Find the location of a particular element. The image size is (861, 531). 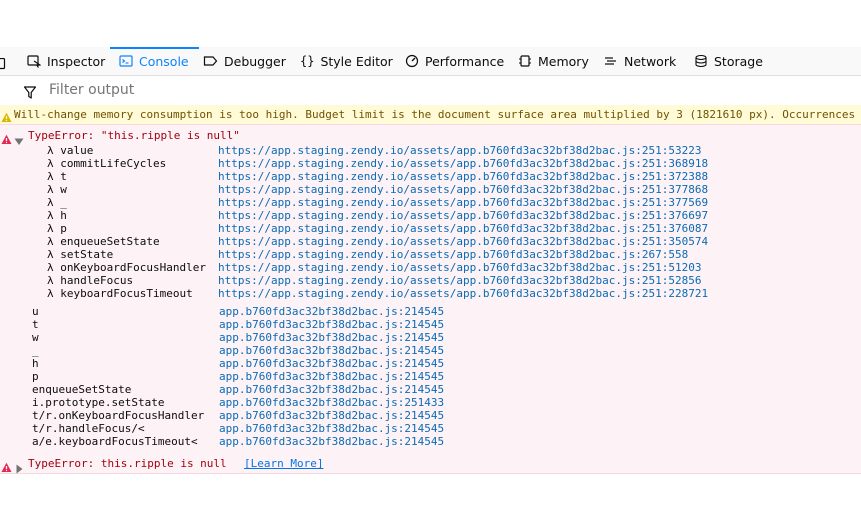

stack-frame-function: λ commitLifeCycles is located at coordinates (107, 163).